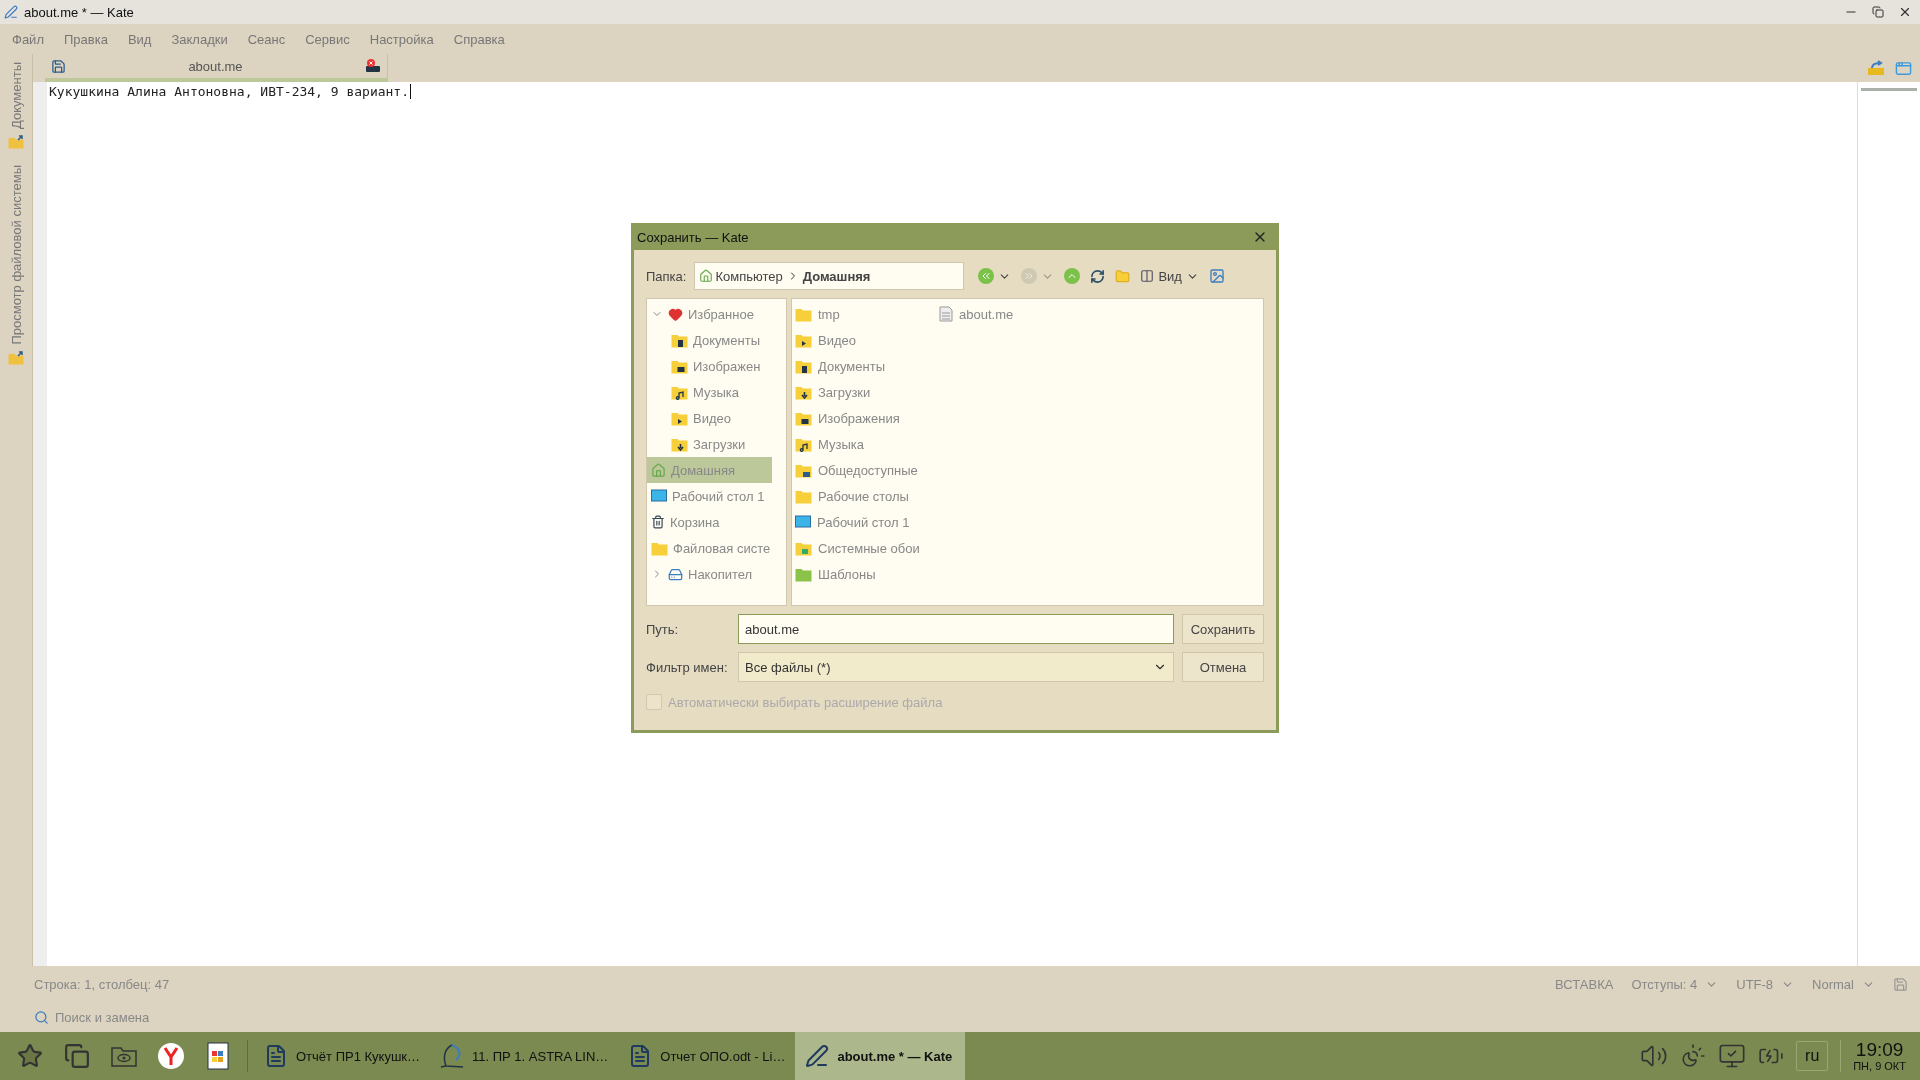 The height and width of the screenshot is (1080, 1920). I want to click on folder-eye-icon, so click(123, 1056).